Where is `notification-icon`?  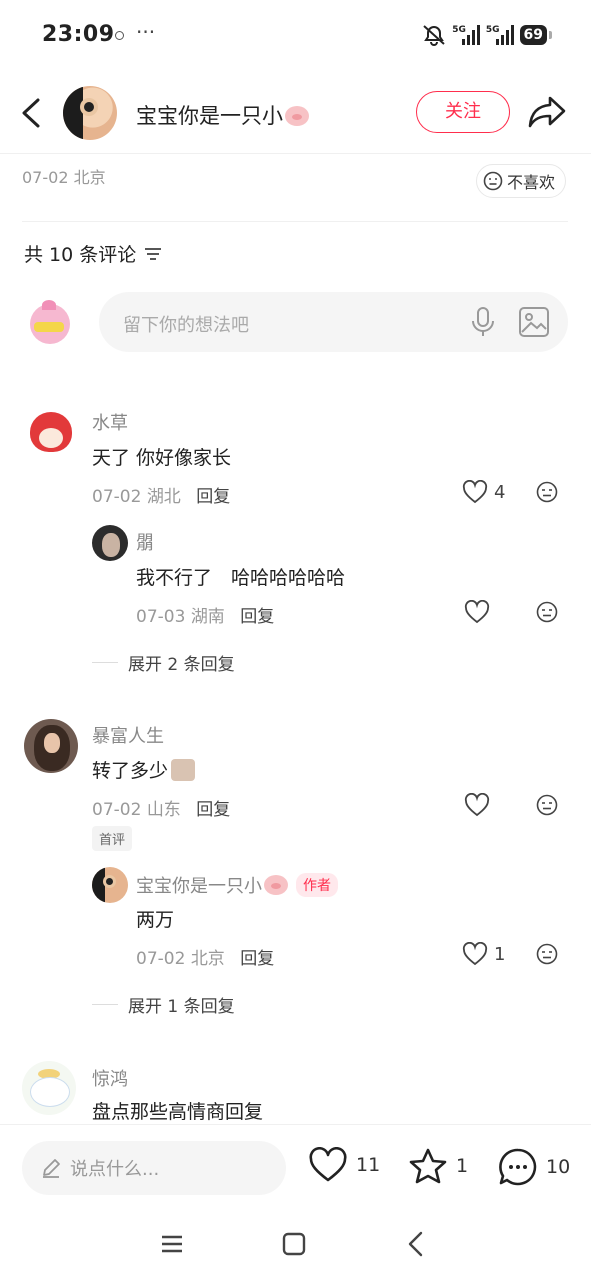
notification-icon is located at coordinates (119, 35).